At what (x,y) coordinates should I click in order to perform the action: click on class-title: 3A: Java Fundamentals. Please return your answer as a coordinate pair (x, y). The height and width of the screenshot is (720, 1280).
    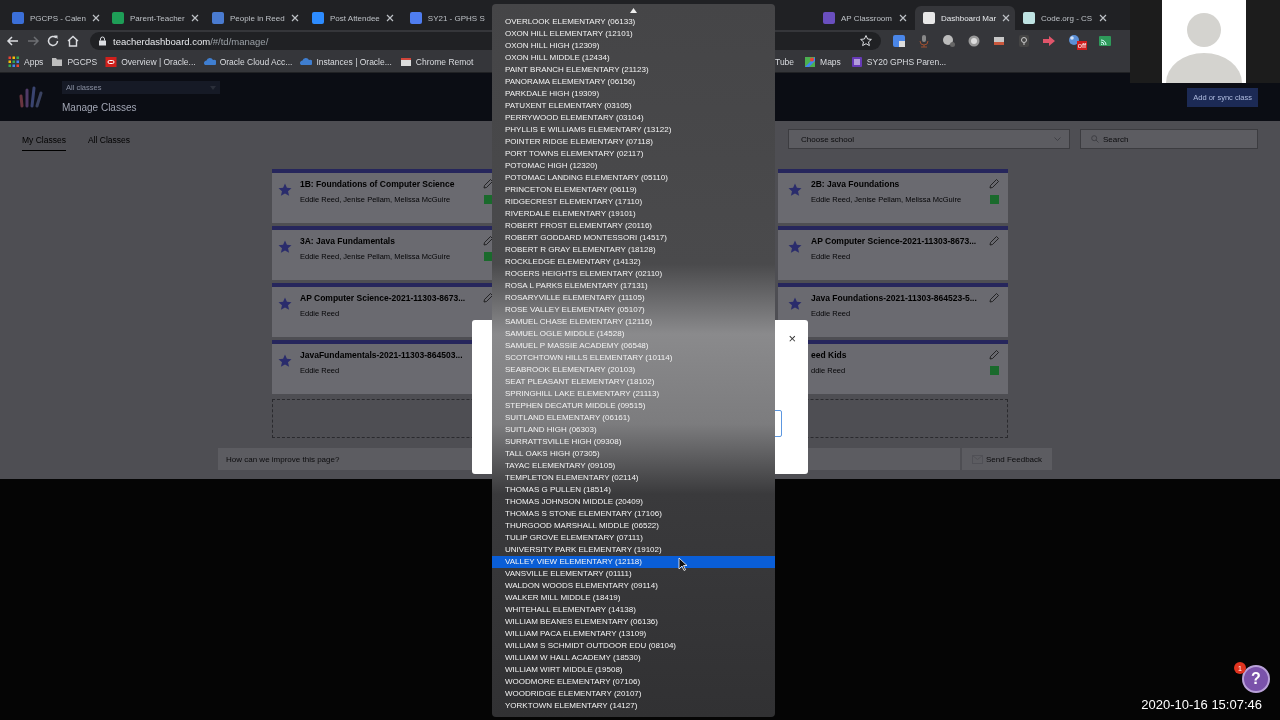
    Looking at the image, I should click on (348, 241).